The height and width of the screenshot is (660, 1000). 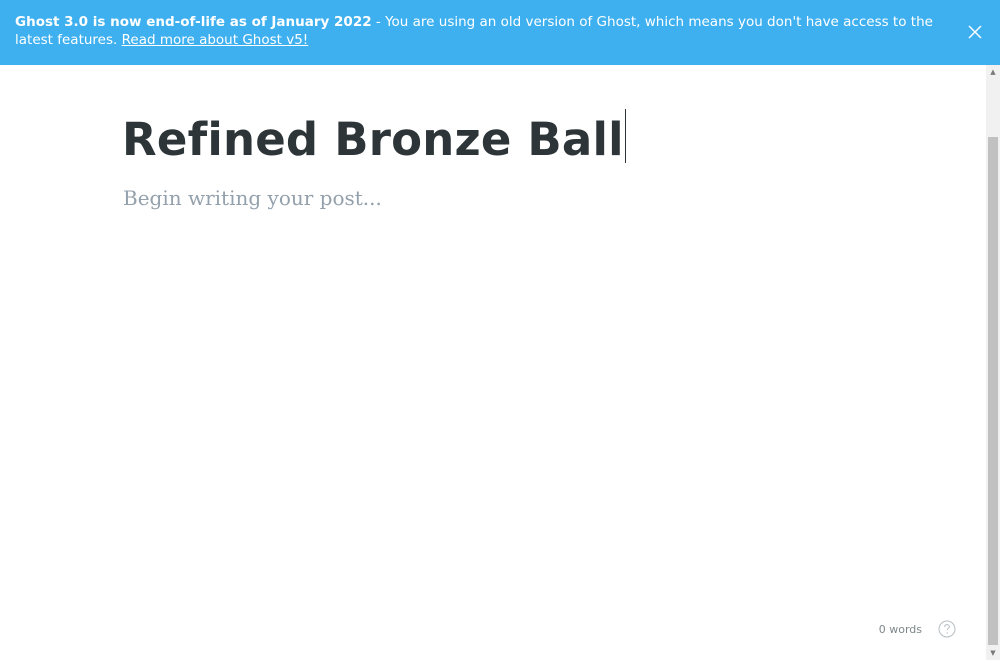 What do you see at coordinates (975, 32) in the screenshot?
I see `close-icon` at bounding box center [975, 32].